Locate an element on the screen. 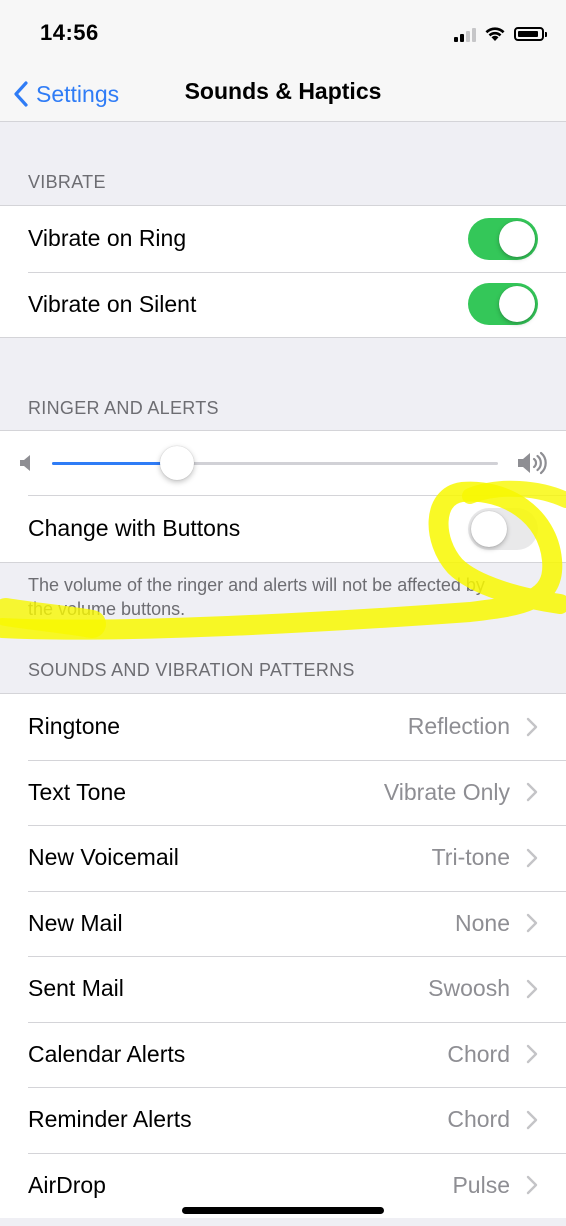  text-tone-row: Text Tone Vibrate Only is located at coordinates (283, 792).